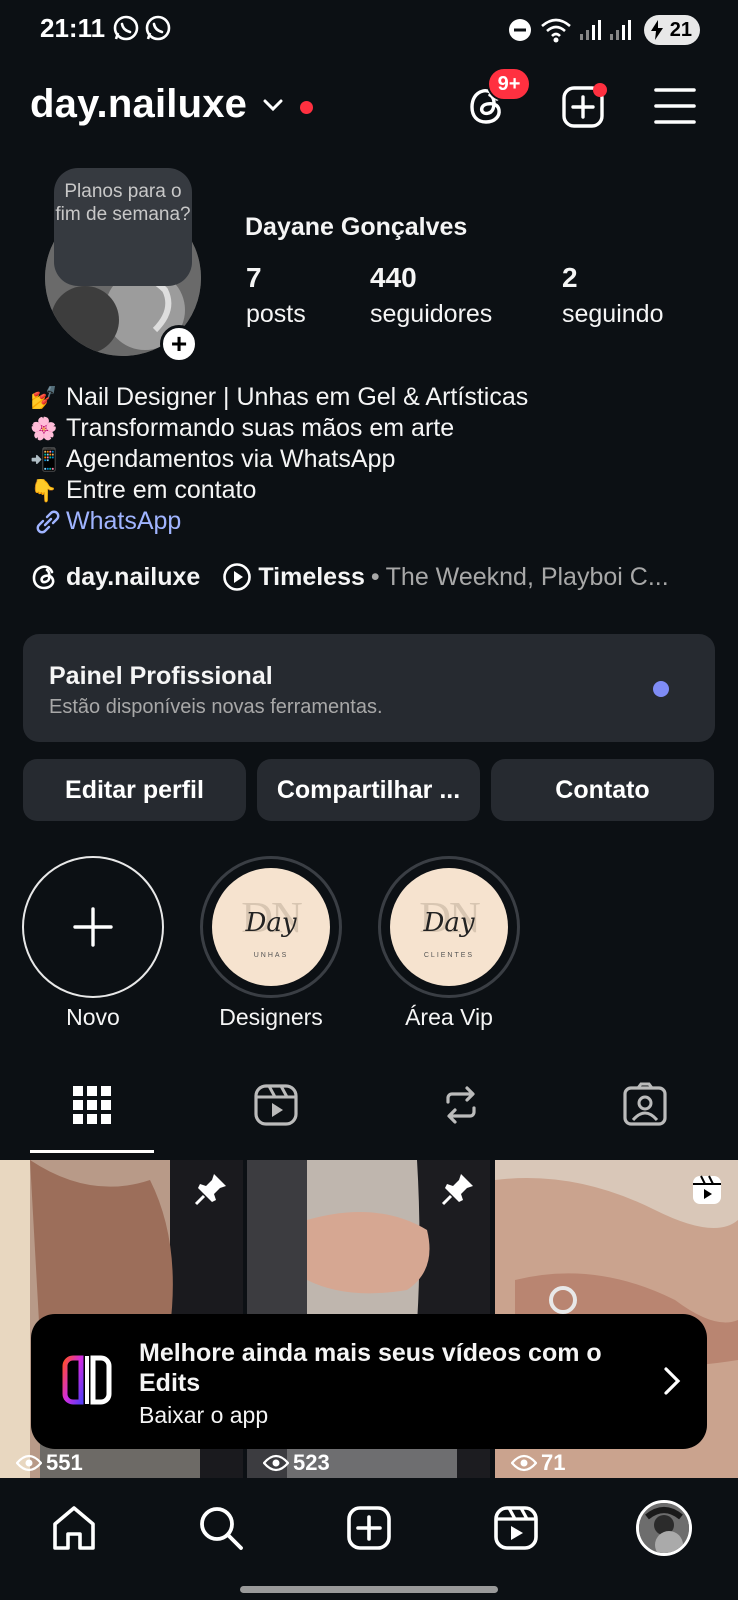 The image size is (738, 1600). I want to click on grid-tab-icon, so click(92, 1105).